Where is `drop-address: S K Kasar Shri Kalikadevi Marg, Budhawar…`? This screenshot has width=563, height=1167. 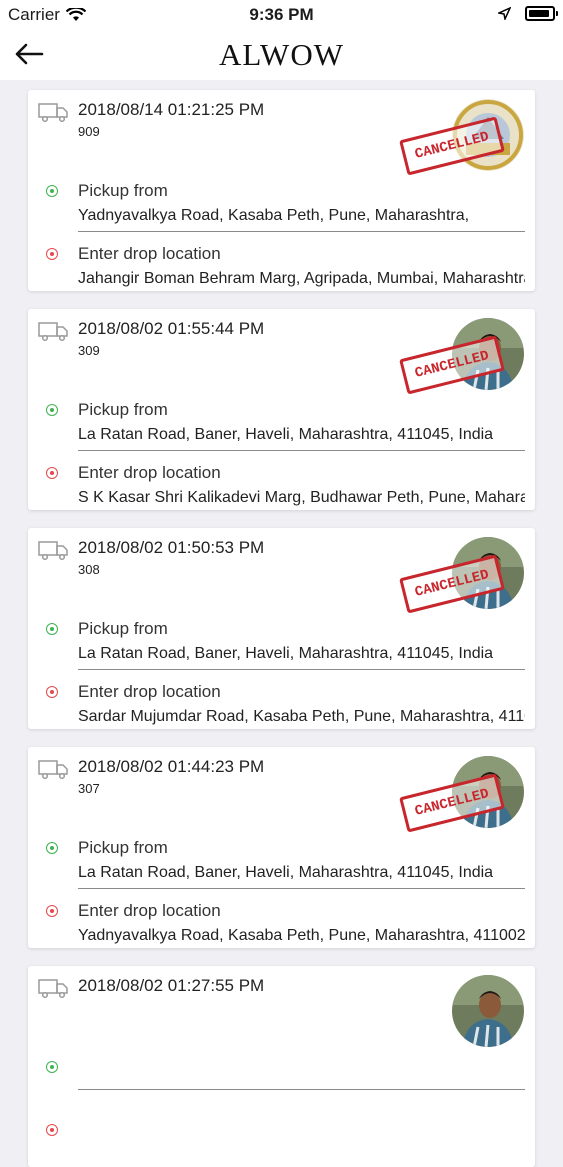 drop-address: S K Kasar Shri Kalikadevi Marg, Budhawar… is located at coordinates (301, 499).